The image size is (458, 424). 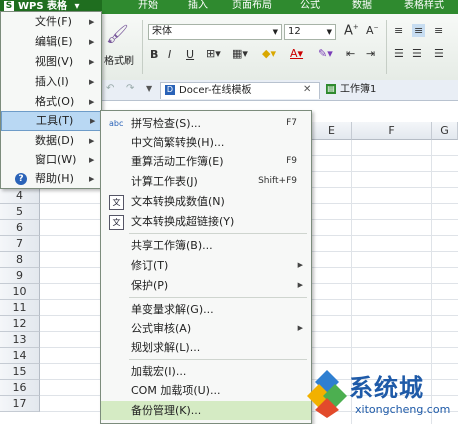 What do you see at coordinates (310, 7) in the screenshot?
I see `tab-formula: 公式` at bounding box center [310, 7].